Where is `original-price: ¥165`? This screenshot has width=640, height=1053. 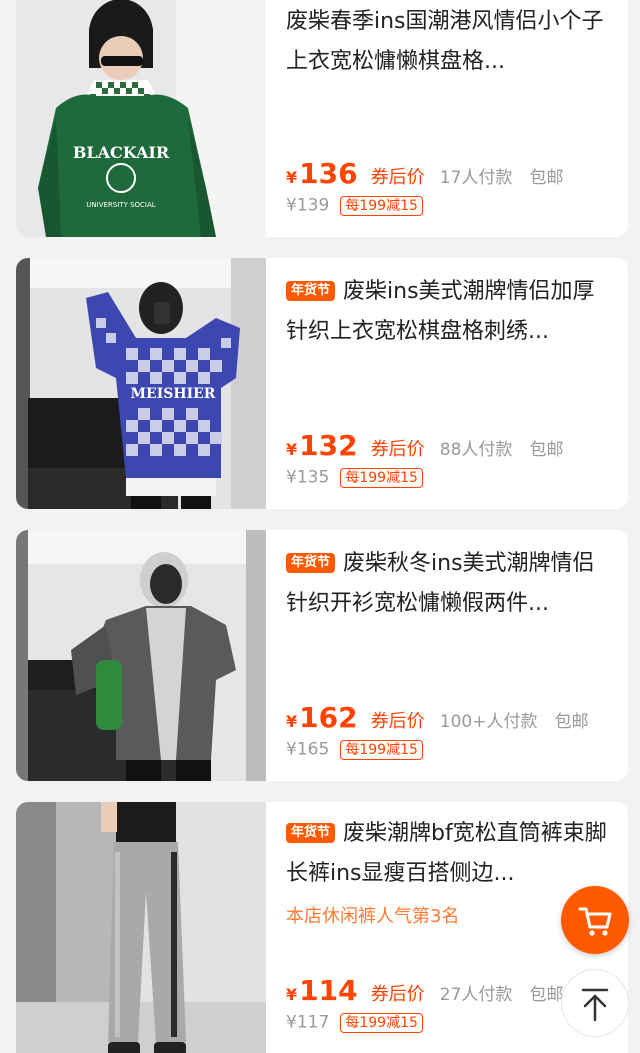
original-price: ¥165 is located at coordinates (308, 749).